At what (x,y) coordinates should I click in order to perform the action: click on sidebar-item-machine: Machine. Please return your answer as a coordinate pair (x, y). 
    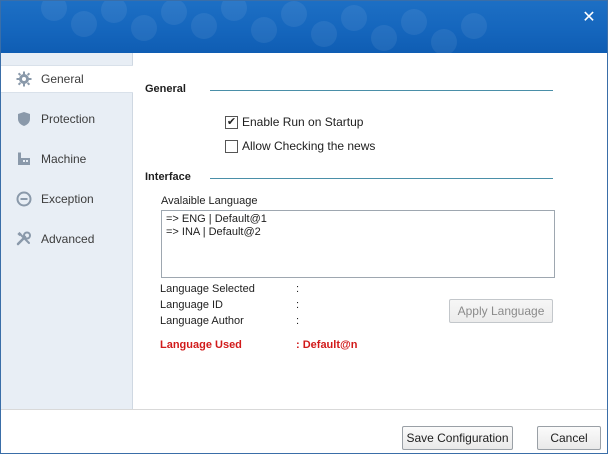
    Looking at the image, I should click on (66, 159).